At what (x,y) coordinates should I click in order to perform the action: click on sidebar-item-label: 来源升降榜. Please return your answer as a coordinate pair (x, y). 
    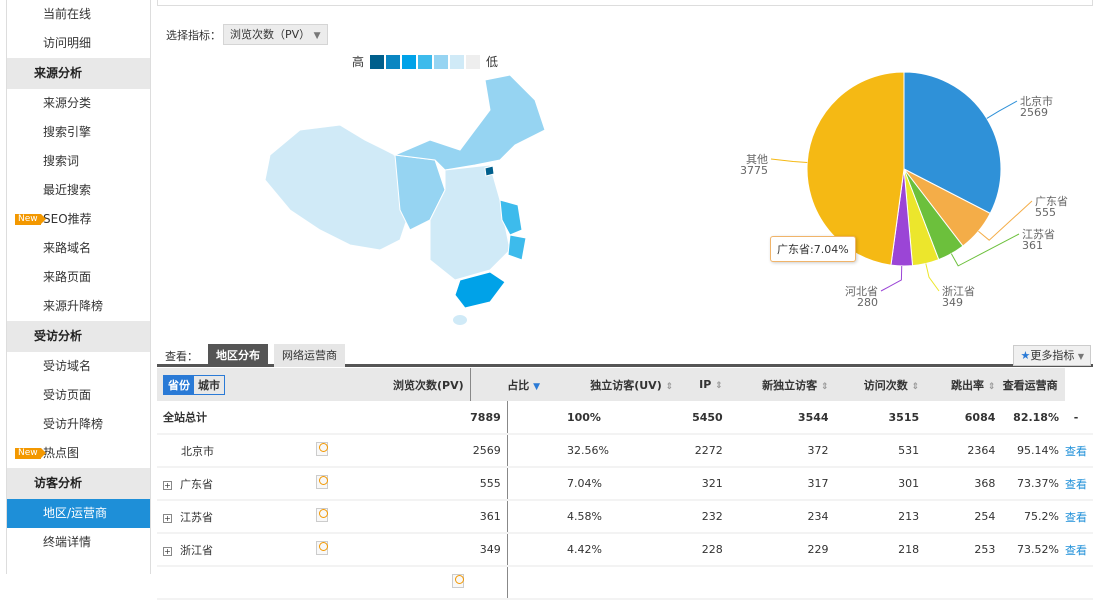
    Looking at the image, I should click on (73, 306).